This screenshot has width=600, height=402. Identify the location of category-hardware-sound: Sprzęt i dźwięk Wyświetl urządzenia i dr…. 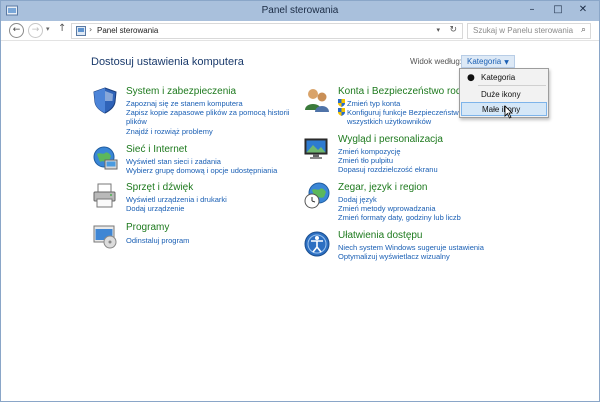
(191, 198).